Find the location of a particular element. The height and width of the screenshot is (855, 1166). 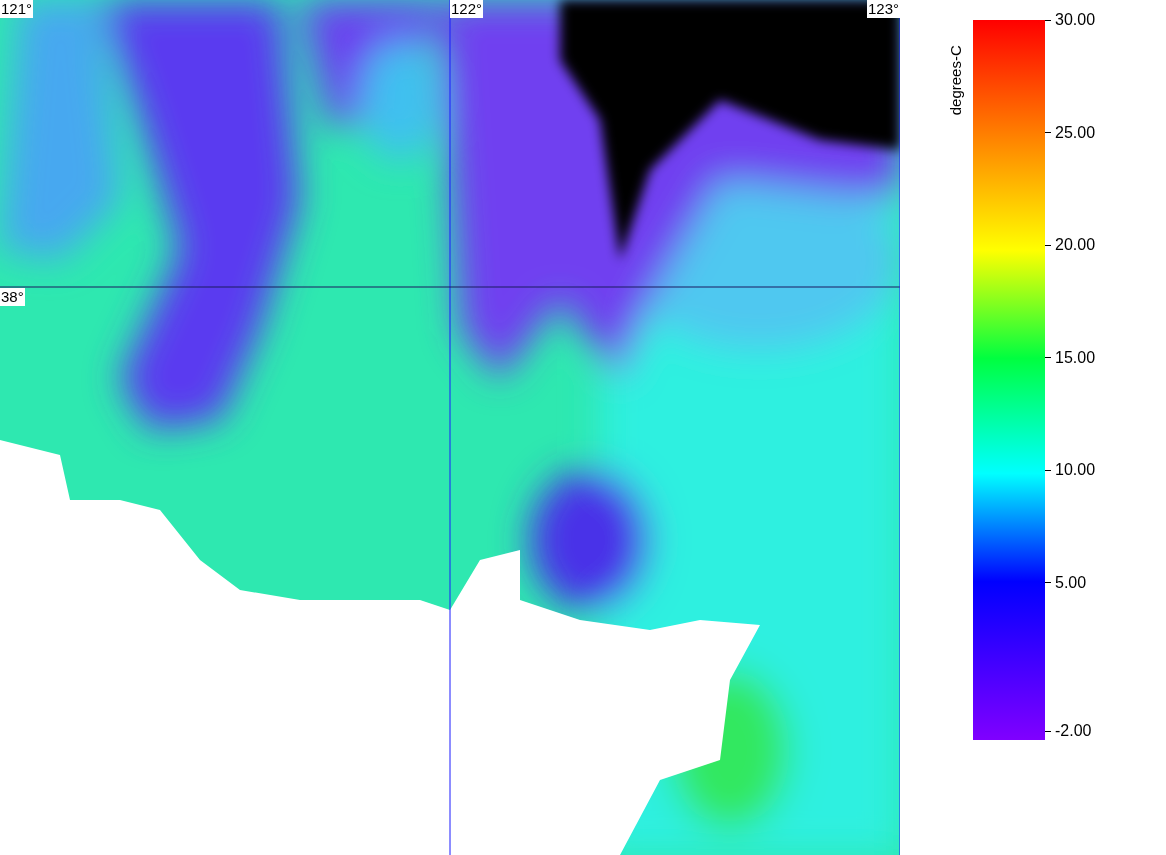

tick-label: 20.00 is located at coordinates (1075, 245).